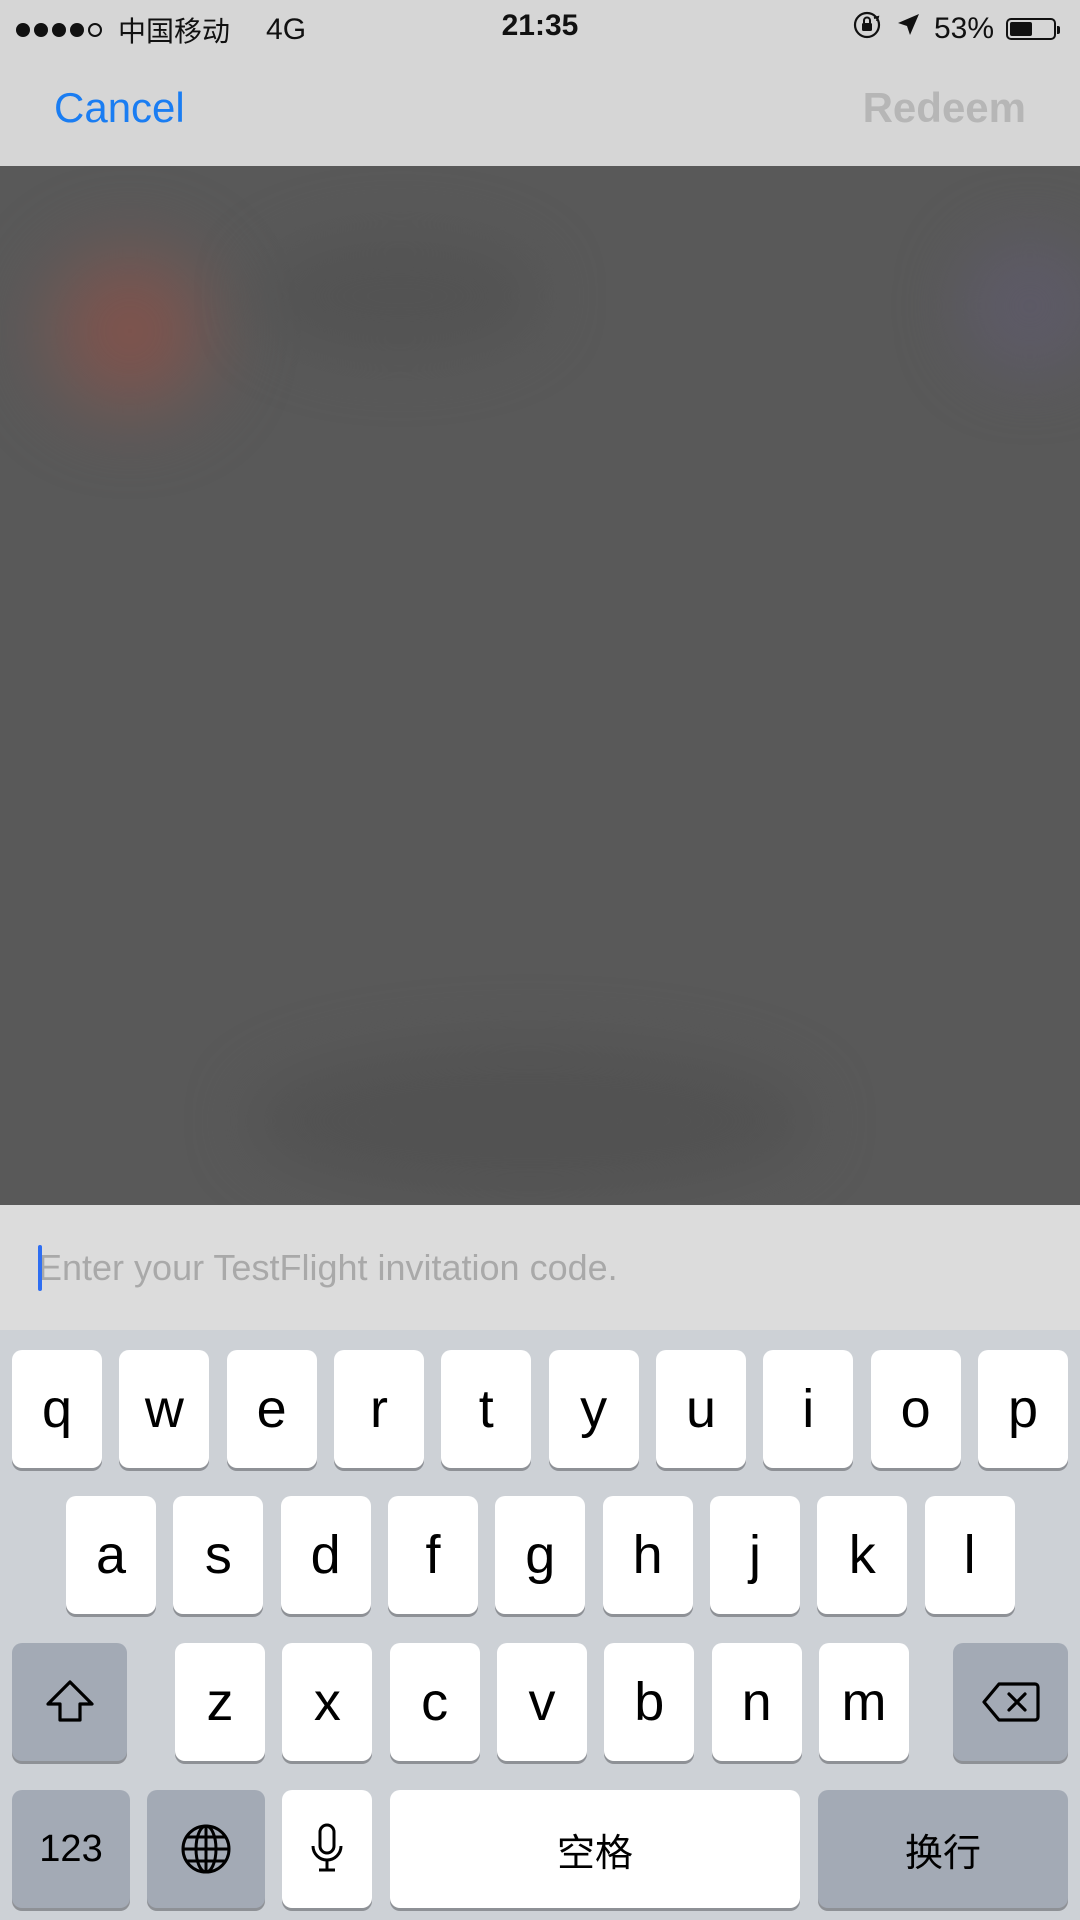 The image size is (1080, 1920). I want to click on numbers-key: 123, so click(71, 1849).